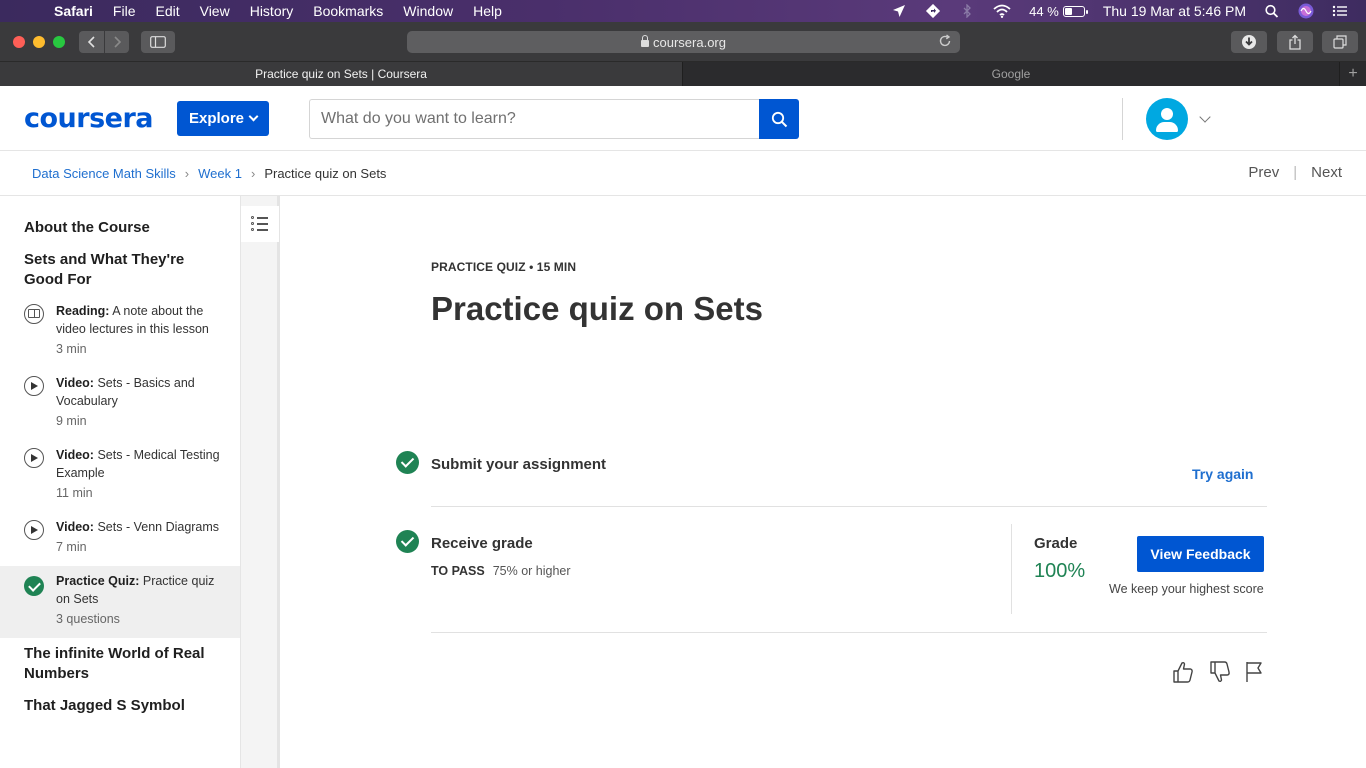  I want to click on section-jagged-s: That Jagged S Symbol, so click(121, 706).